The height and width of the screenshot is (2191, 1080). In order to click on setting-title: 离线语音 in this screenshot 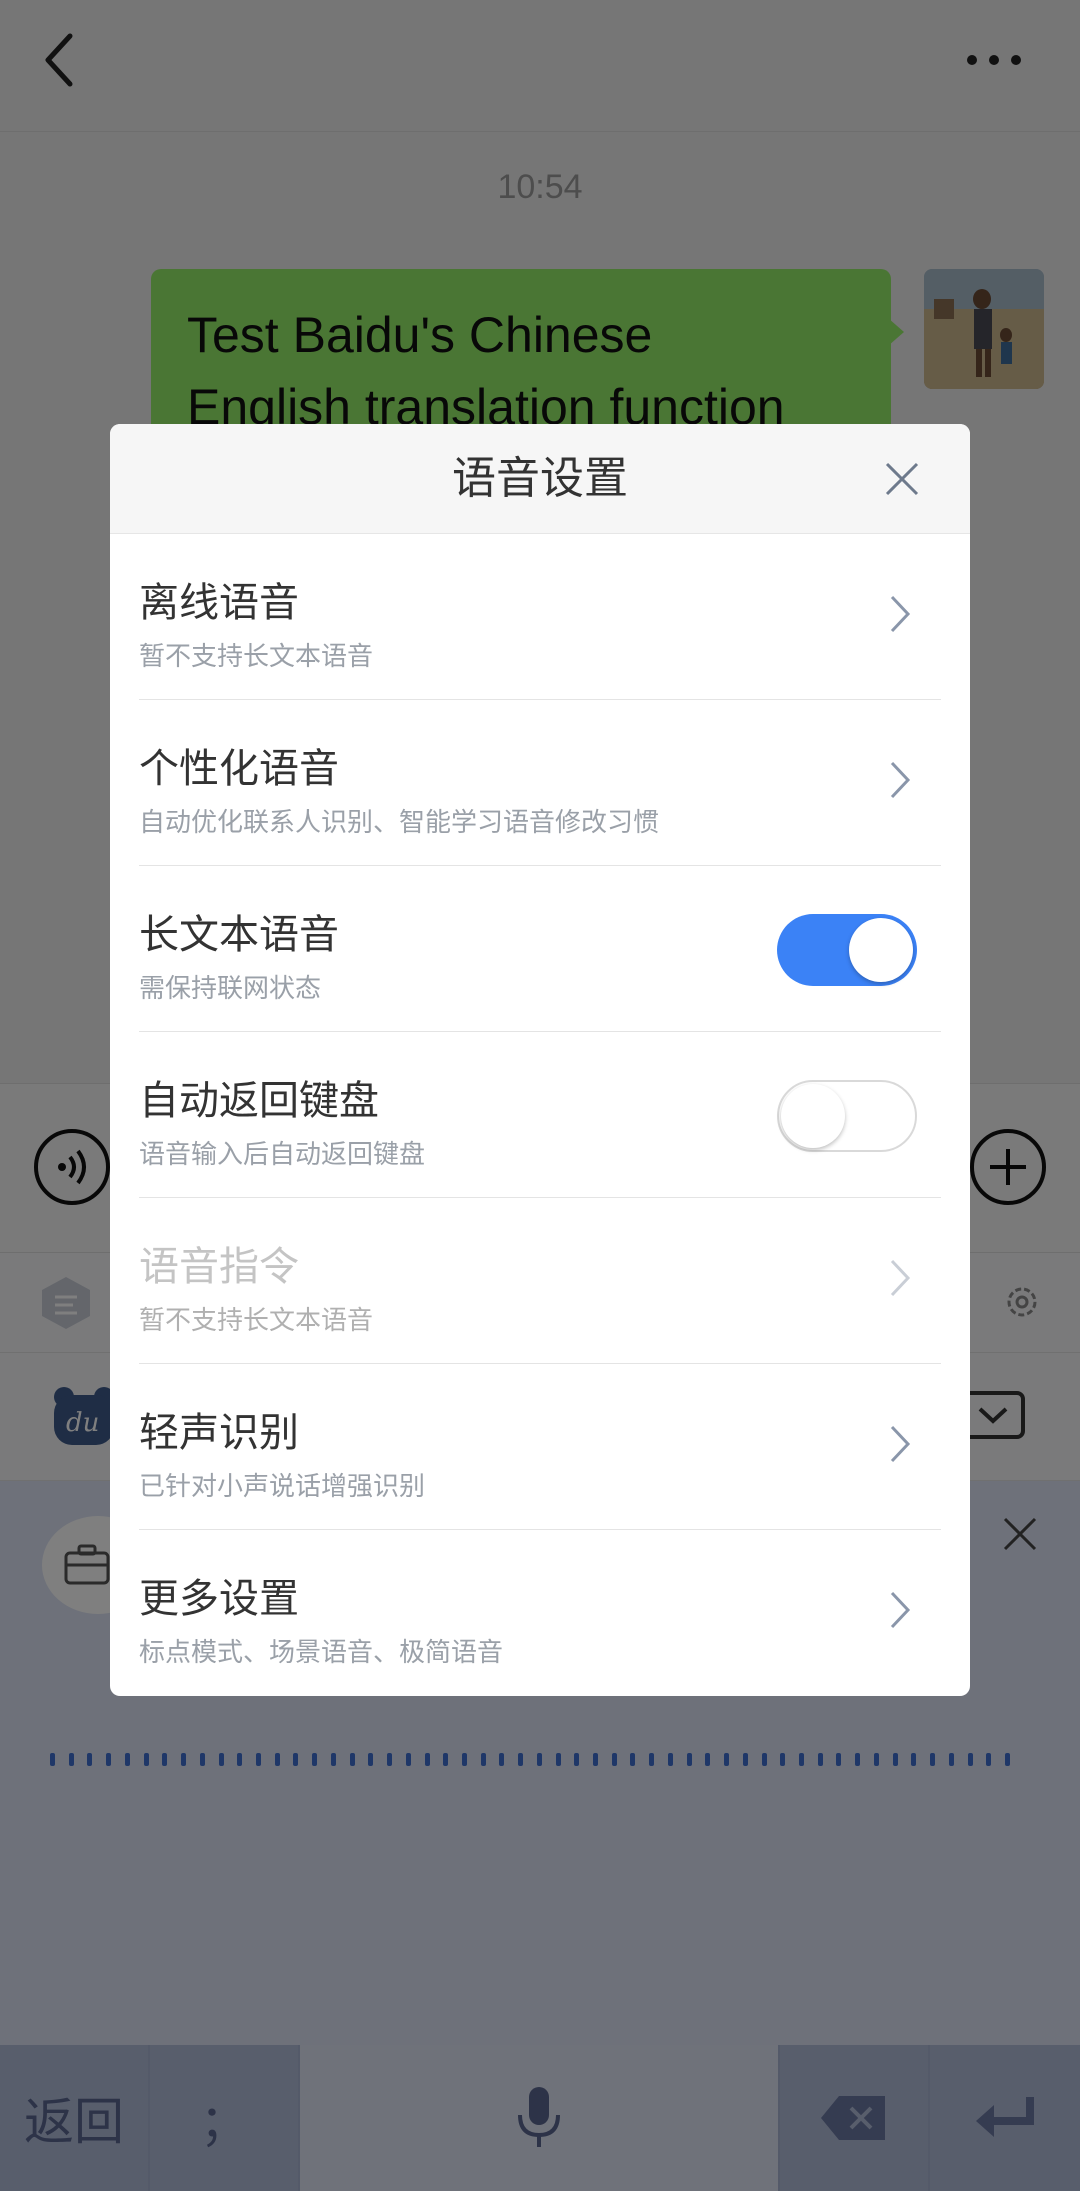, I will do `click(219, 603)`.